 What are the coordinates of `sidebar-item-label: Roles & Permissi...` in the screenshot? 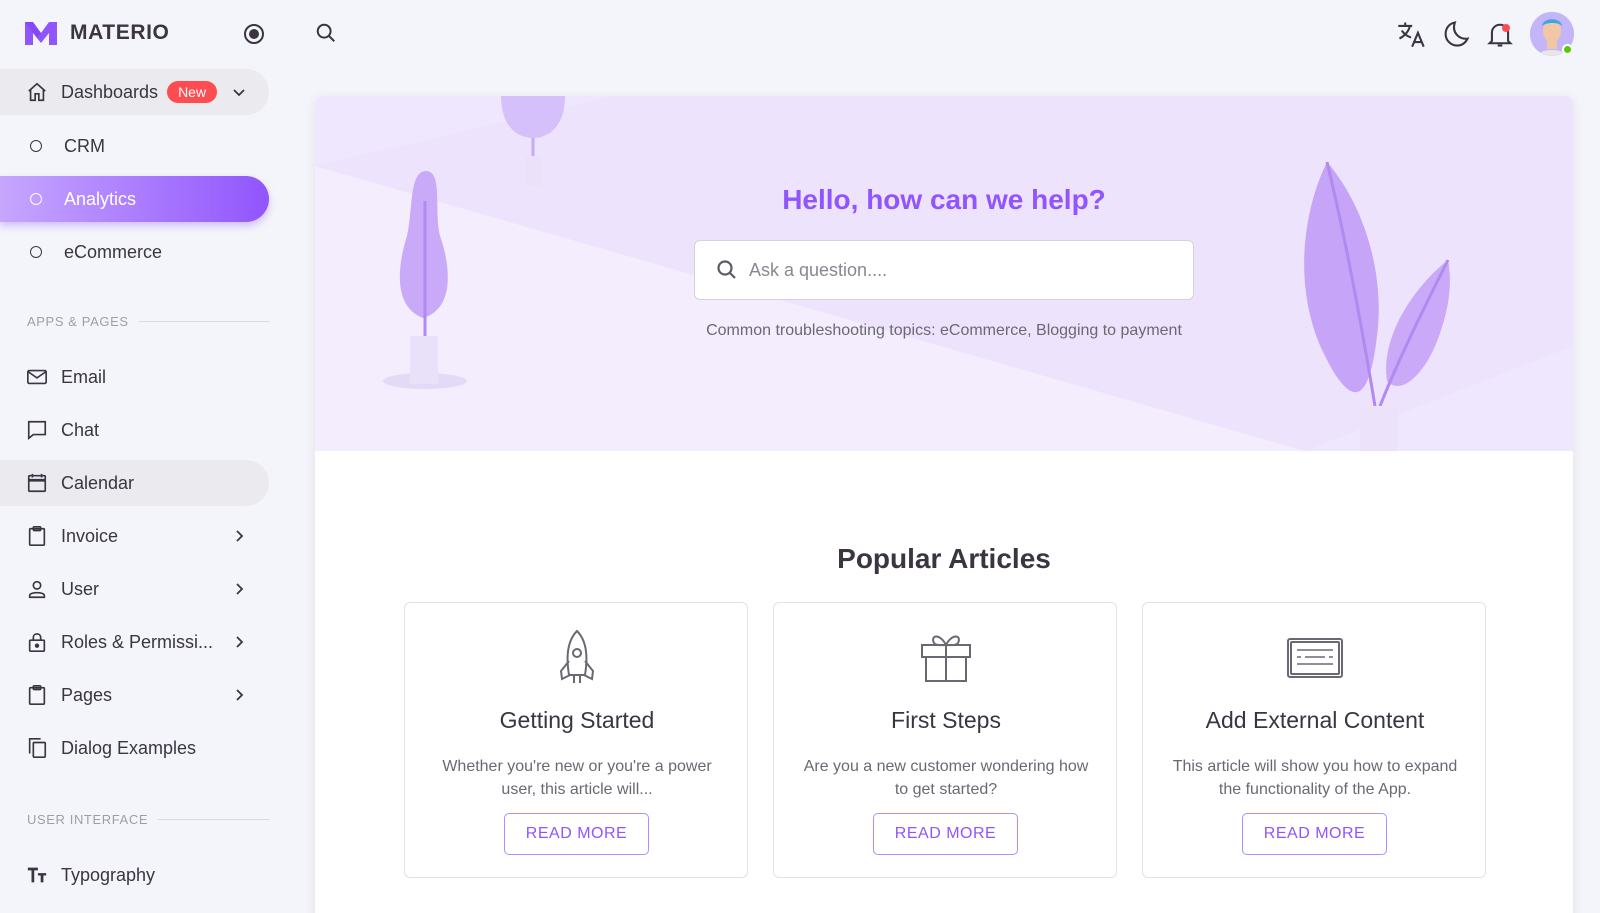 It's located at (137, 641).